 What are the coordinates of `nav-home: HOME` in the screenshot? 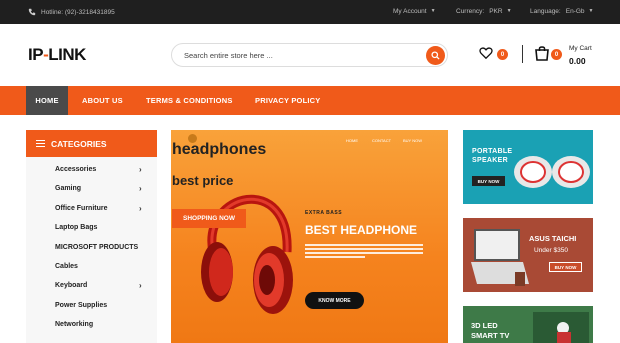 It's located at (47, 100).